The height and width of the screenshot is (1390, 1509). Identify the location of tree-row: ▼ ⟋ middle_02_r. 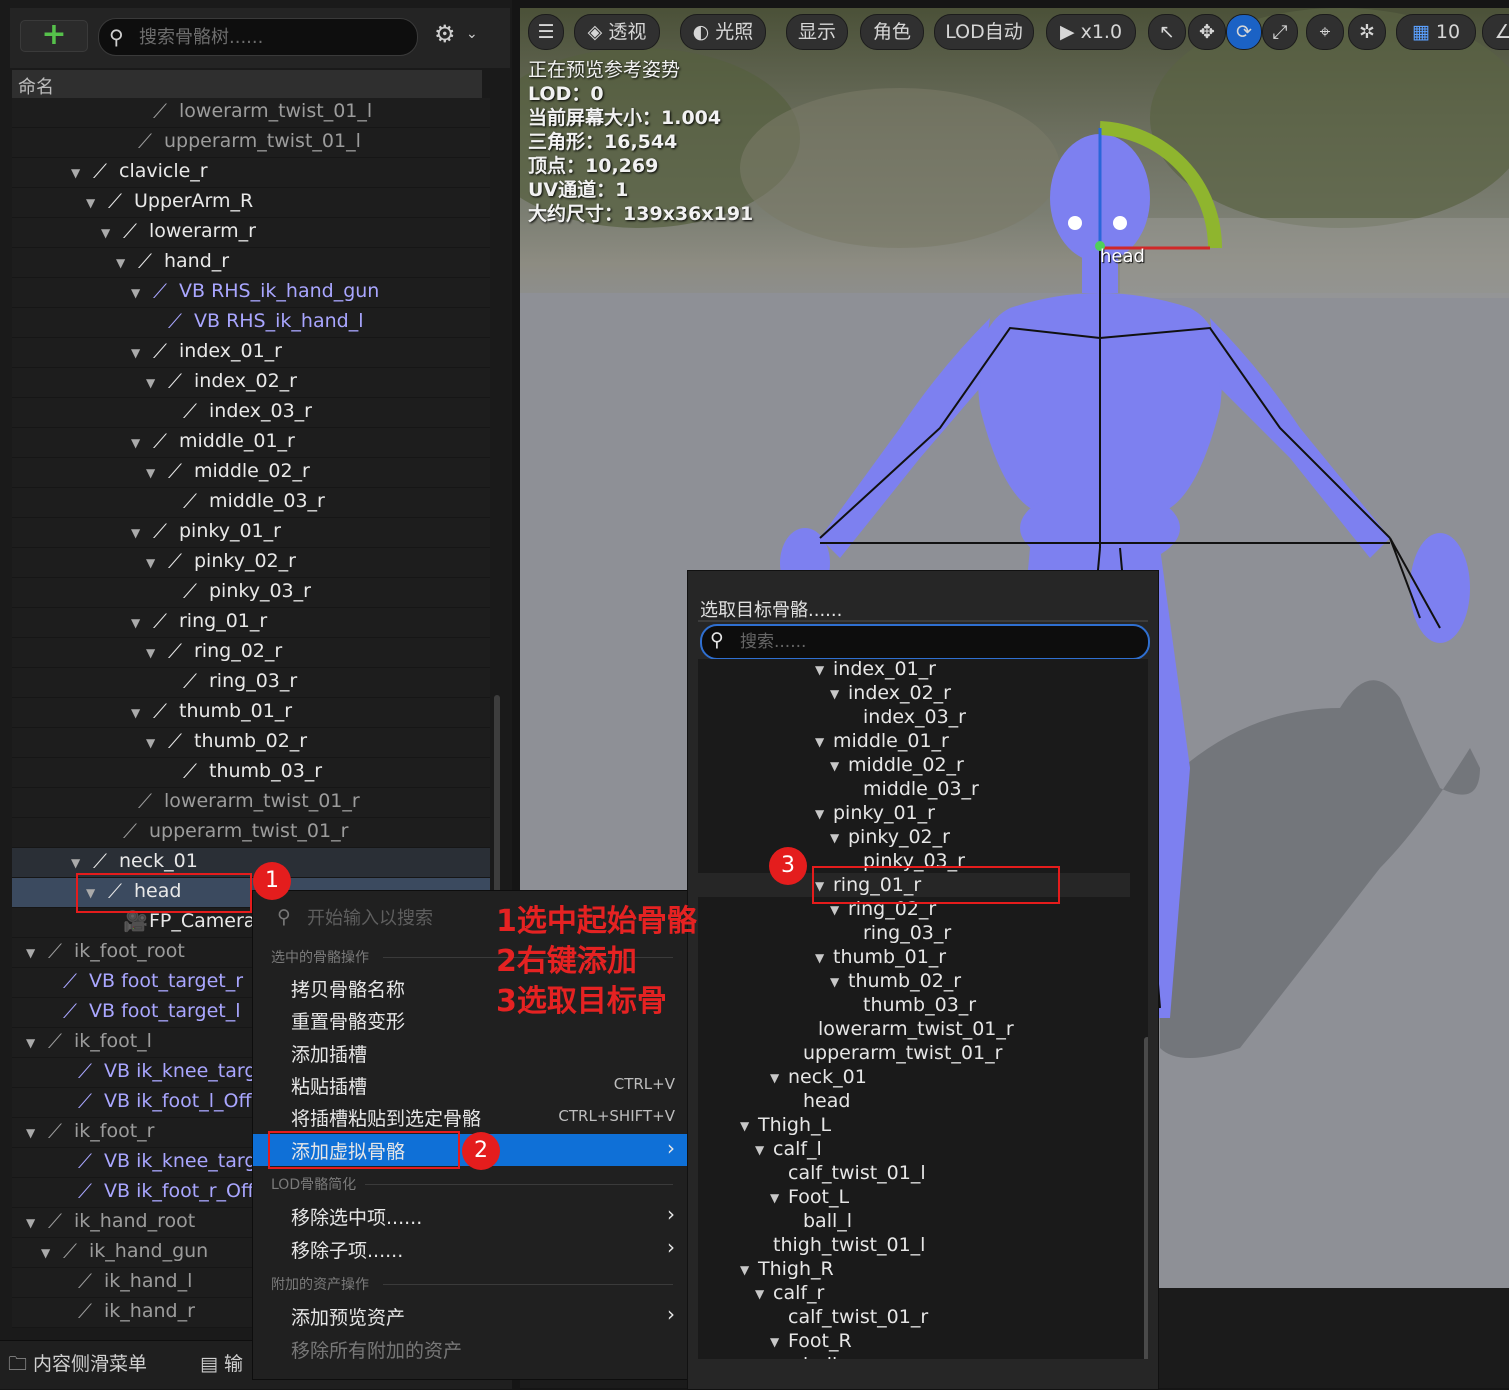
(251, 473).